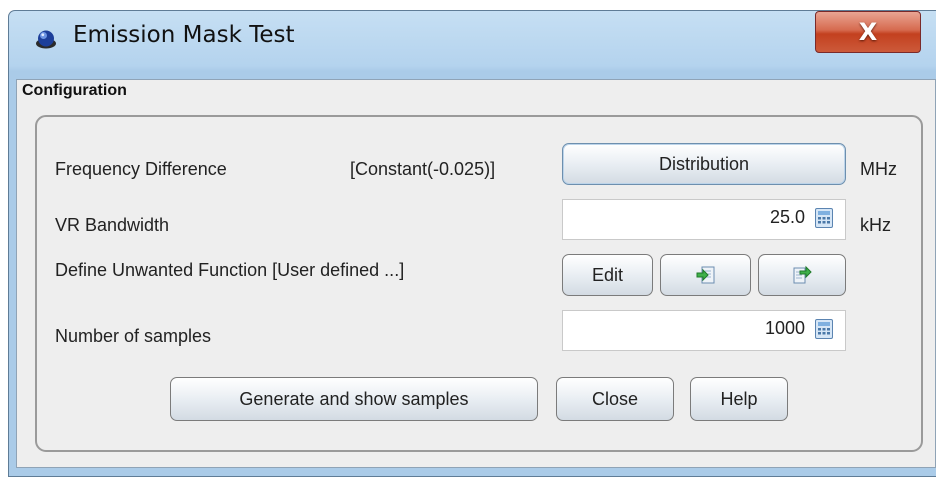  What do you see at coordinates (74, 90) in the screenshot?
I see `group-title: Configuration` at bounding box center [74, 90].